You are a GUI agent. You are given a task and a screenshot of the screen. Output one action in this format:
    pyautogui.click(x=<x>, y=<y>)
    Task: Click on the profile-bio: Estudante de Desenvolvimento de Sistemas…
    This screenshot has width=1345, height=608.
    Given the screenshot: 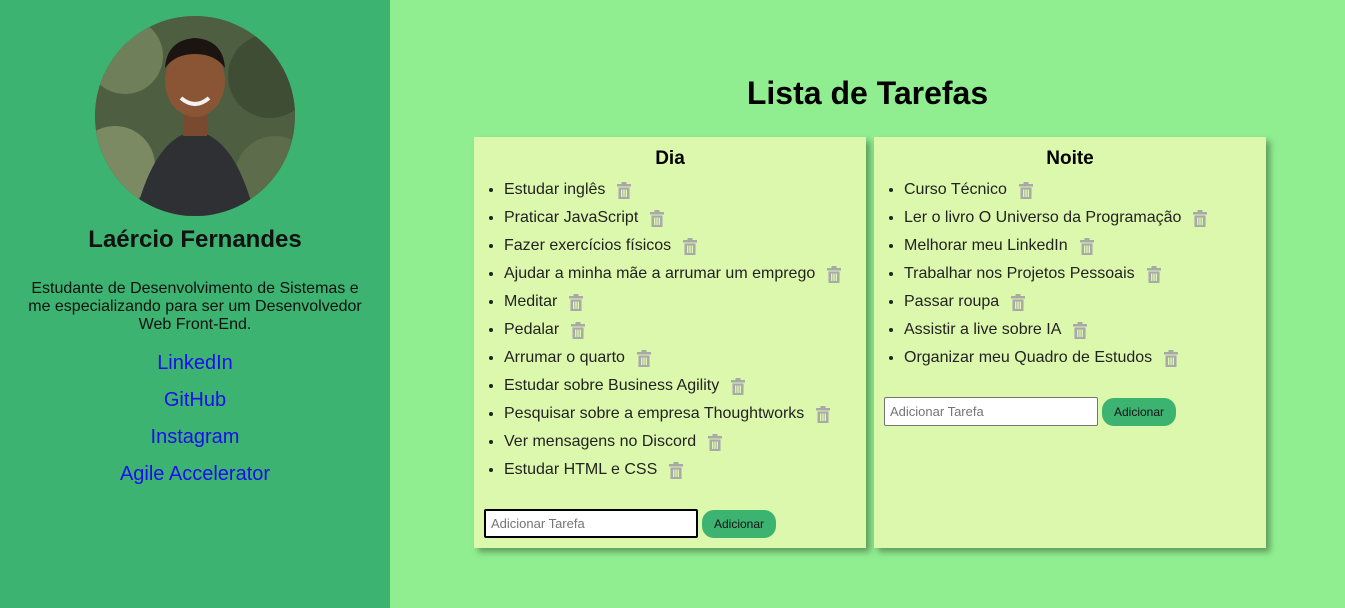 What is the action you would take?
    pyautogui.click(x=195, y=306)
    